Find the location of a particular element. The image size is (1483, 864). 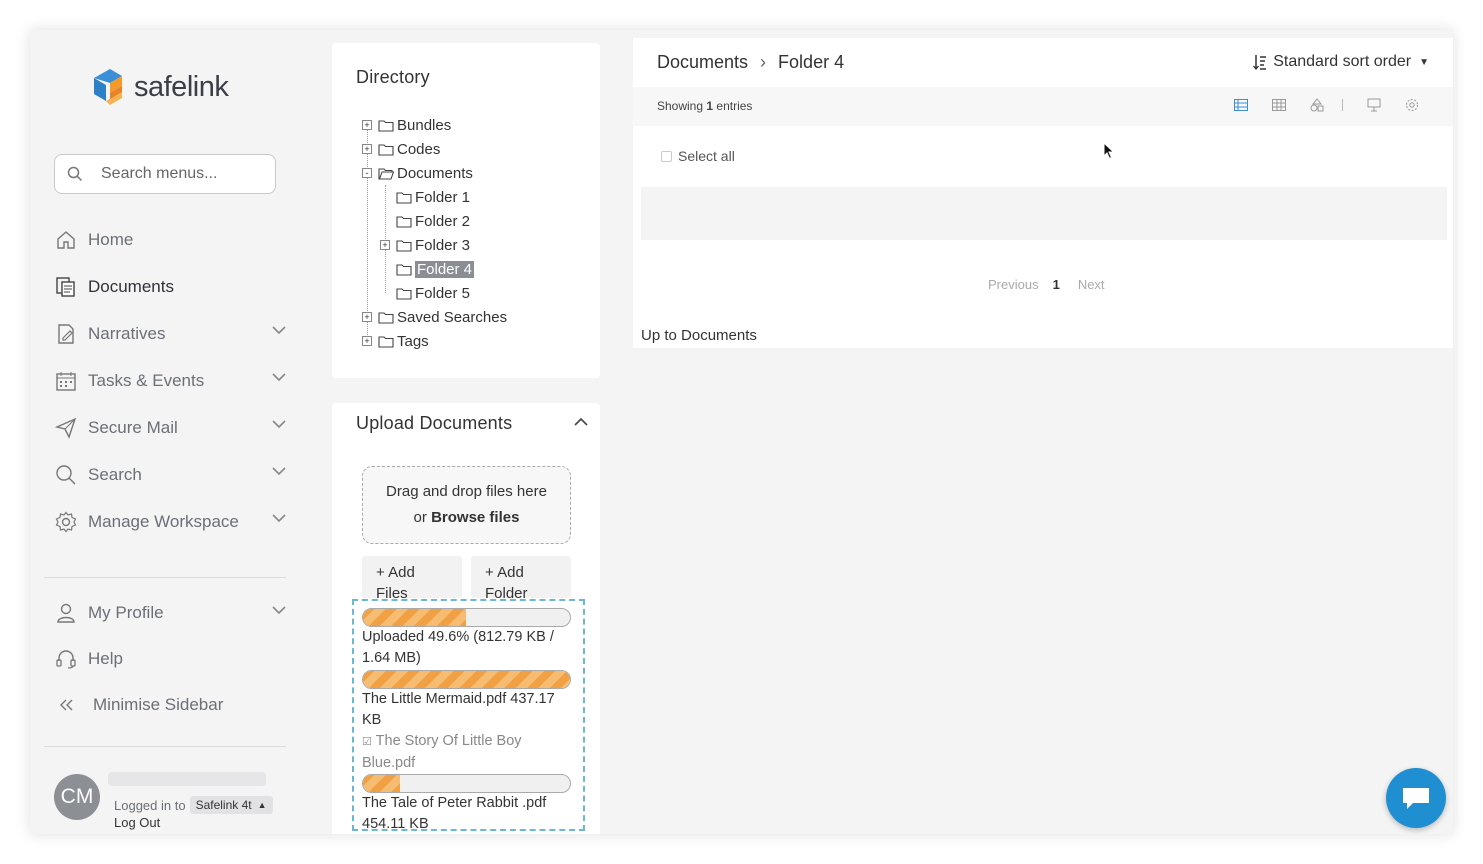

chat-bubble-icon is located at coordinates (1416, 798).